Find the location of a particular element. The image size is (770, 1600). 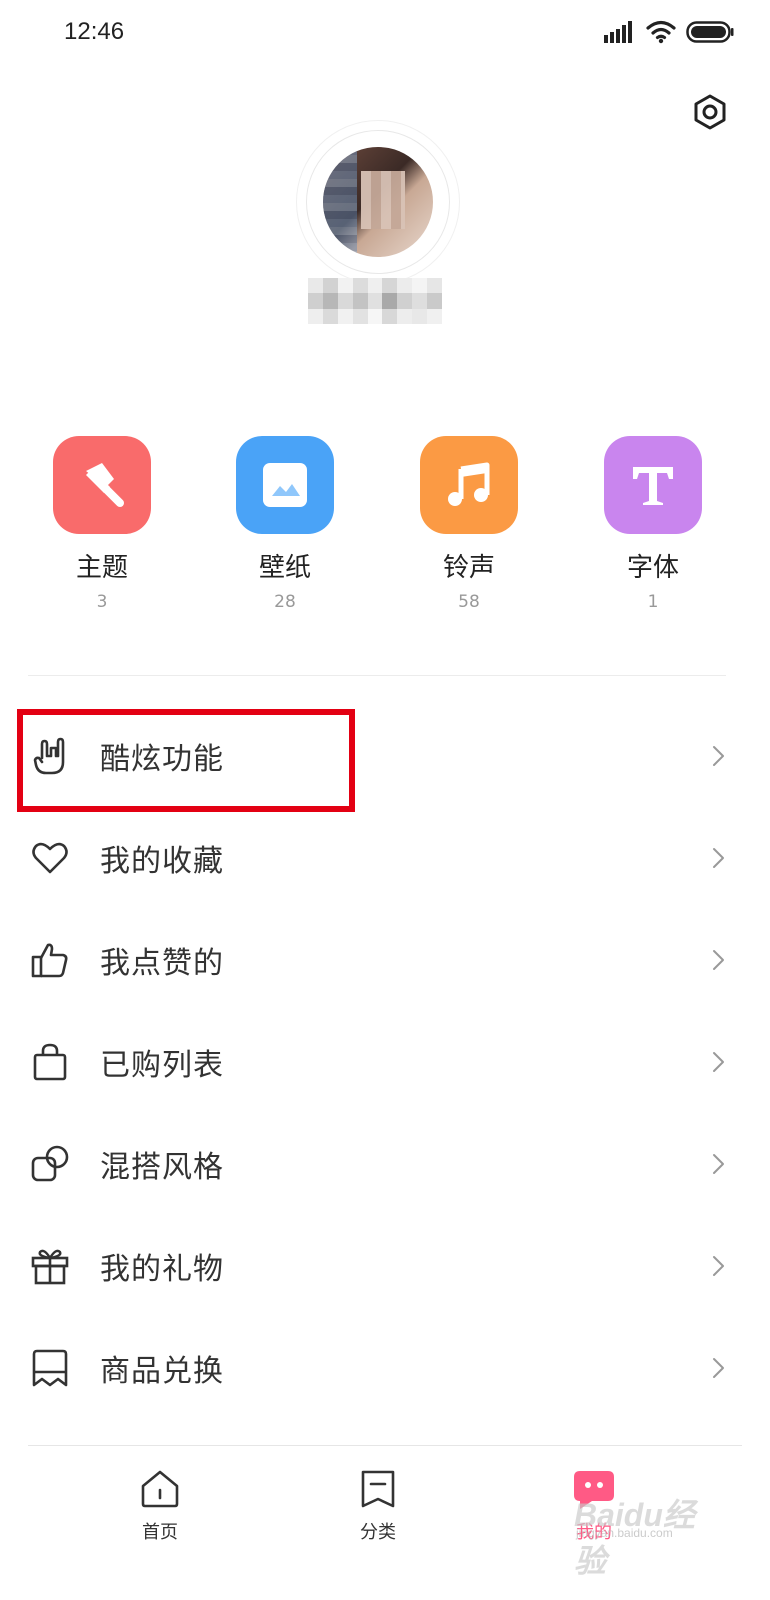

status-icons is located at coordinates (669, 32).